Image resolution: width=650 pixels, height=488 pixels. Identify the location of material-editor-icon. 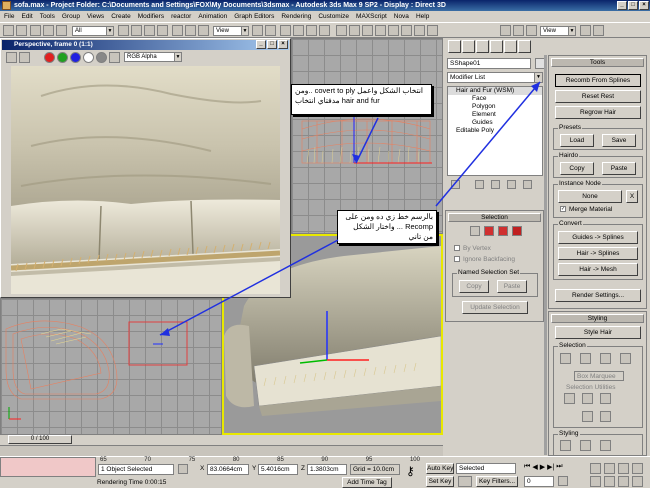
(419, 30).